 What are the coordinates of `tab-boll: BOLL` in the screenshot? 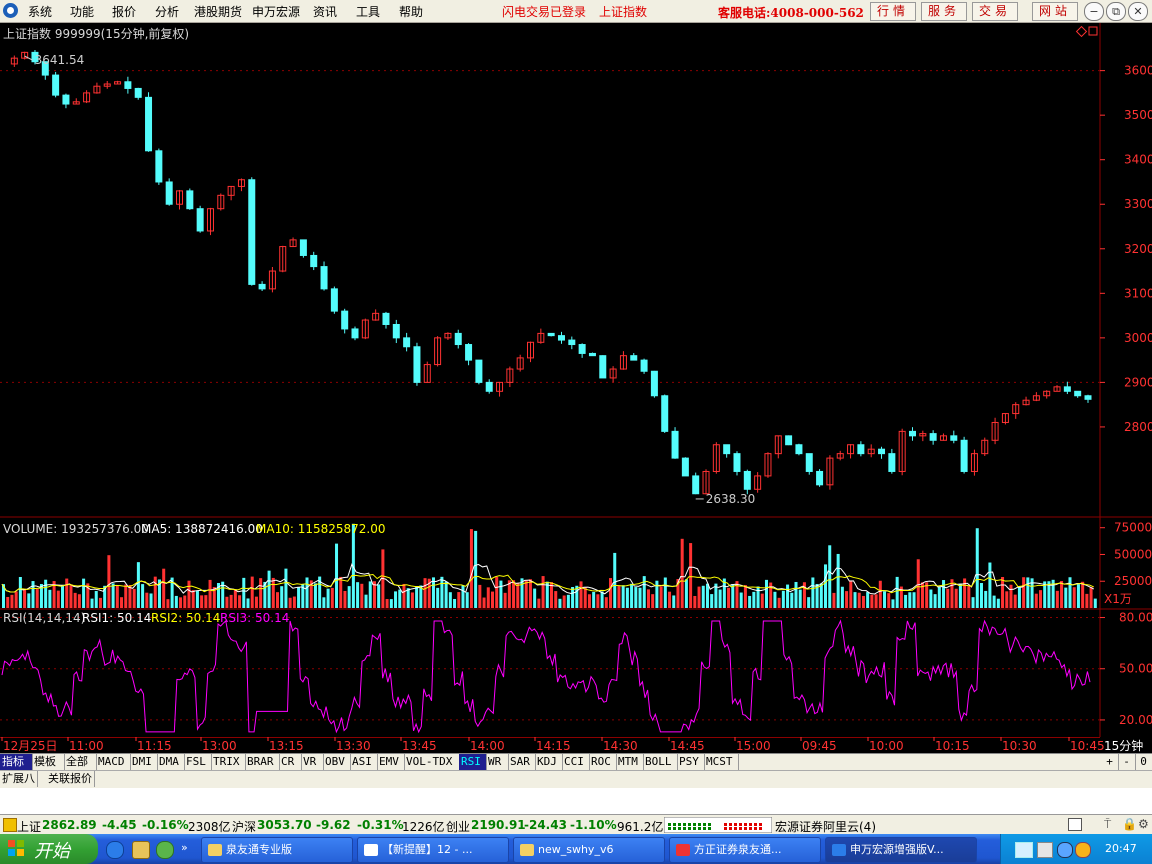 It's located at (660, 762).